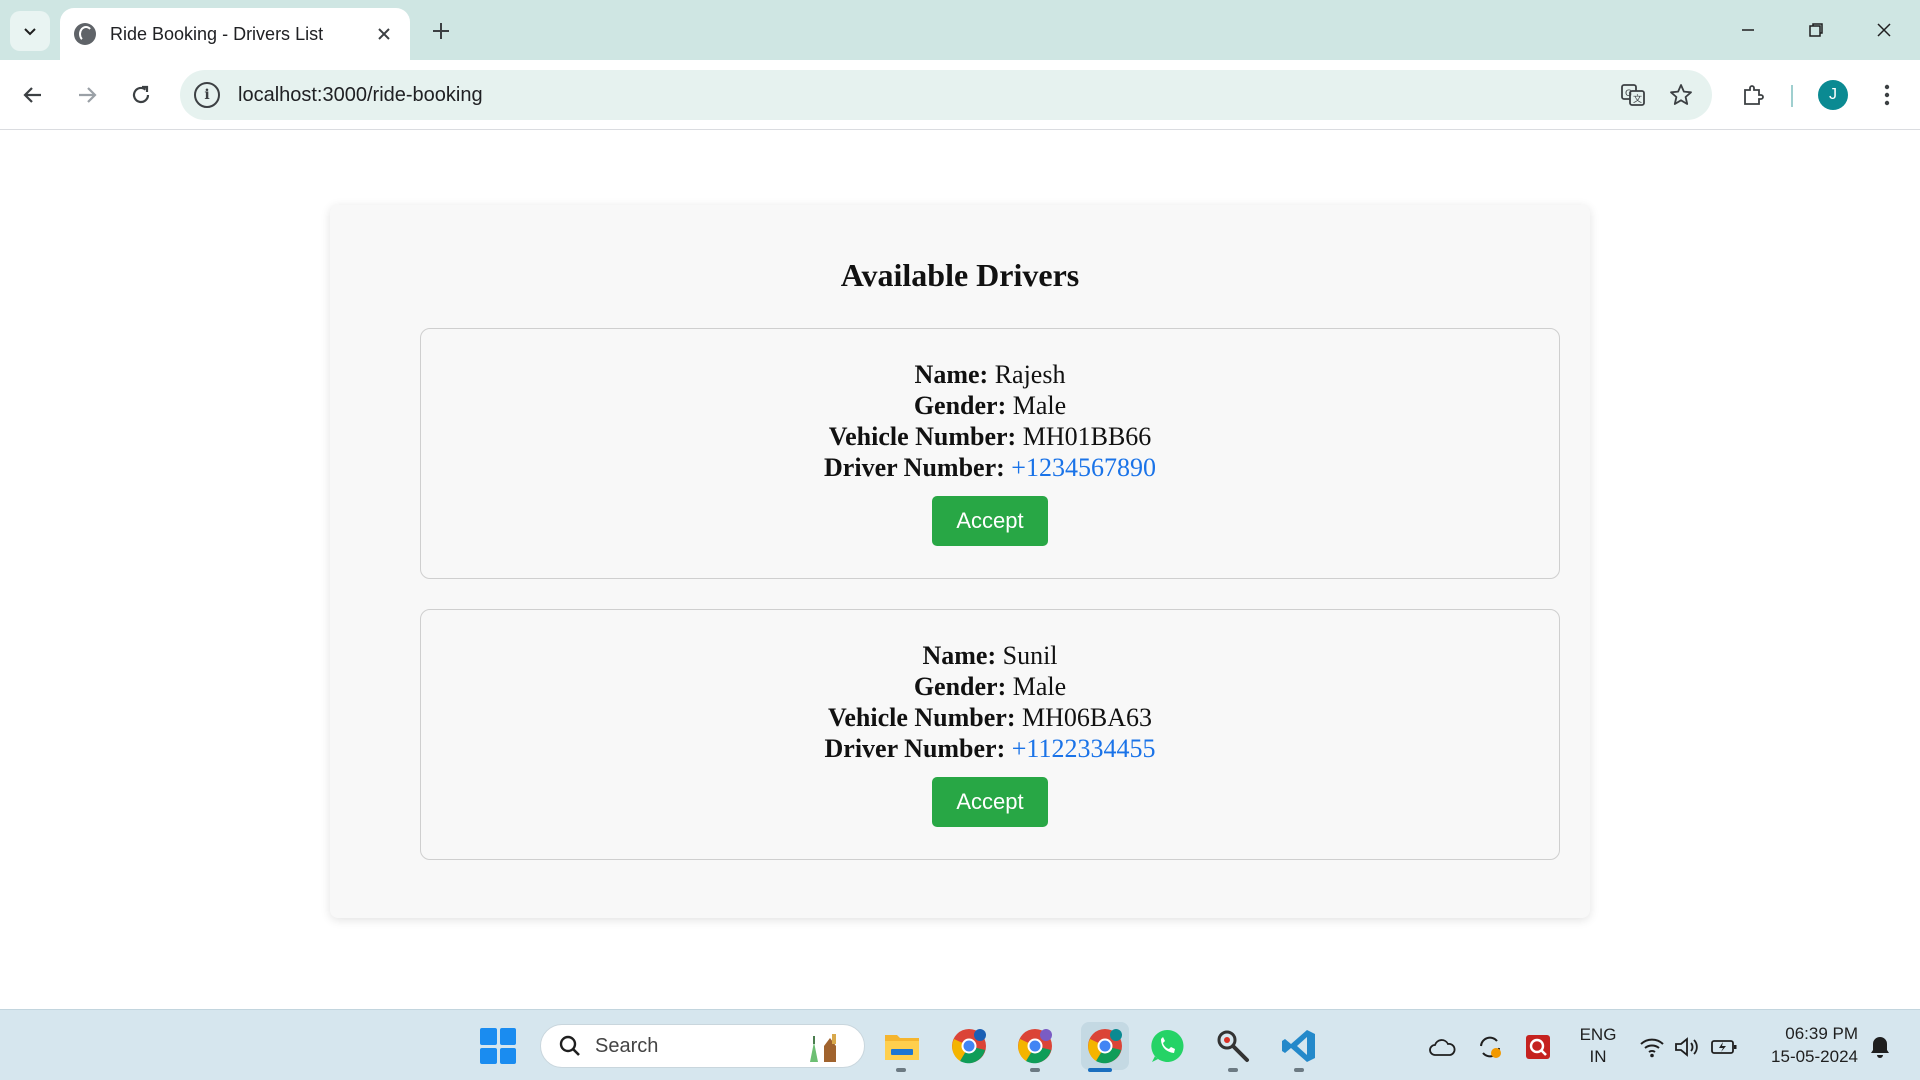  I want to click on volume-icon, so click(1686, 1047).